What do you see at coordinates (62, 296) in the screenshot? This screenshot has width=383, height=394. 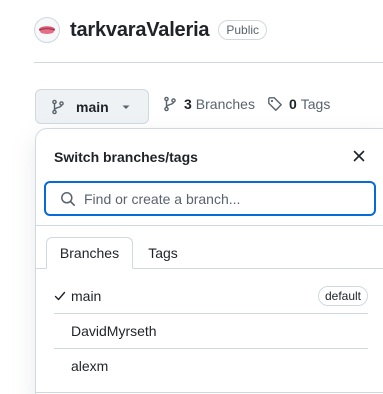 I see `check-icon` at bounding box center [62, 296].